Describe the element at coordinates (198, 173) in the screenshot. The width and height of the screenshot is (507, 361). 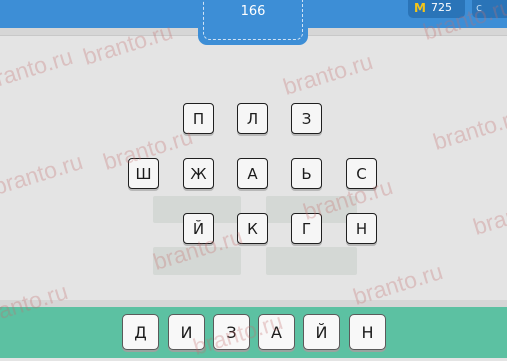
I see `letter-tile: Ж` at that location.